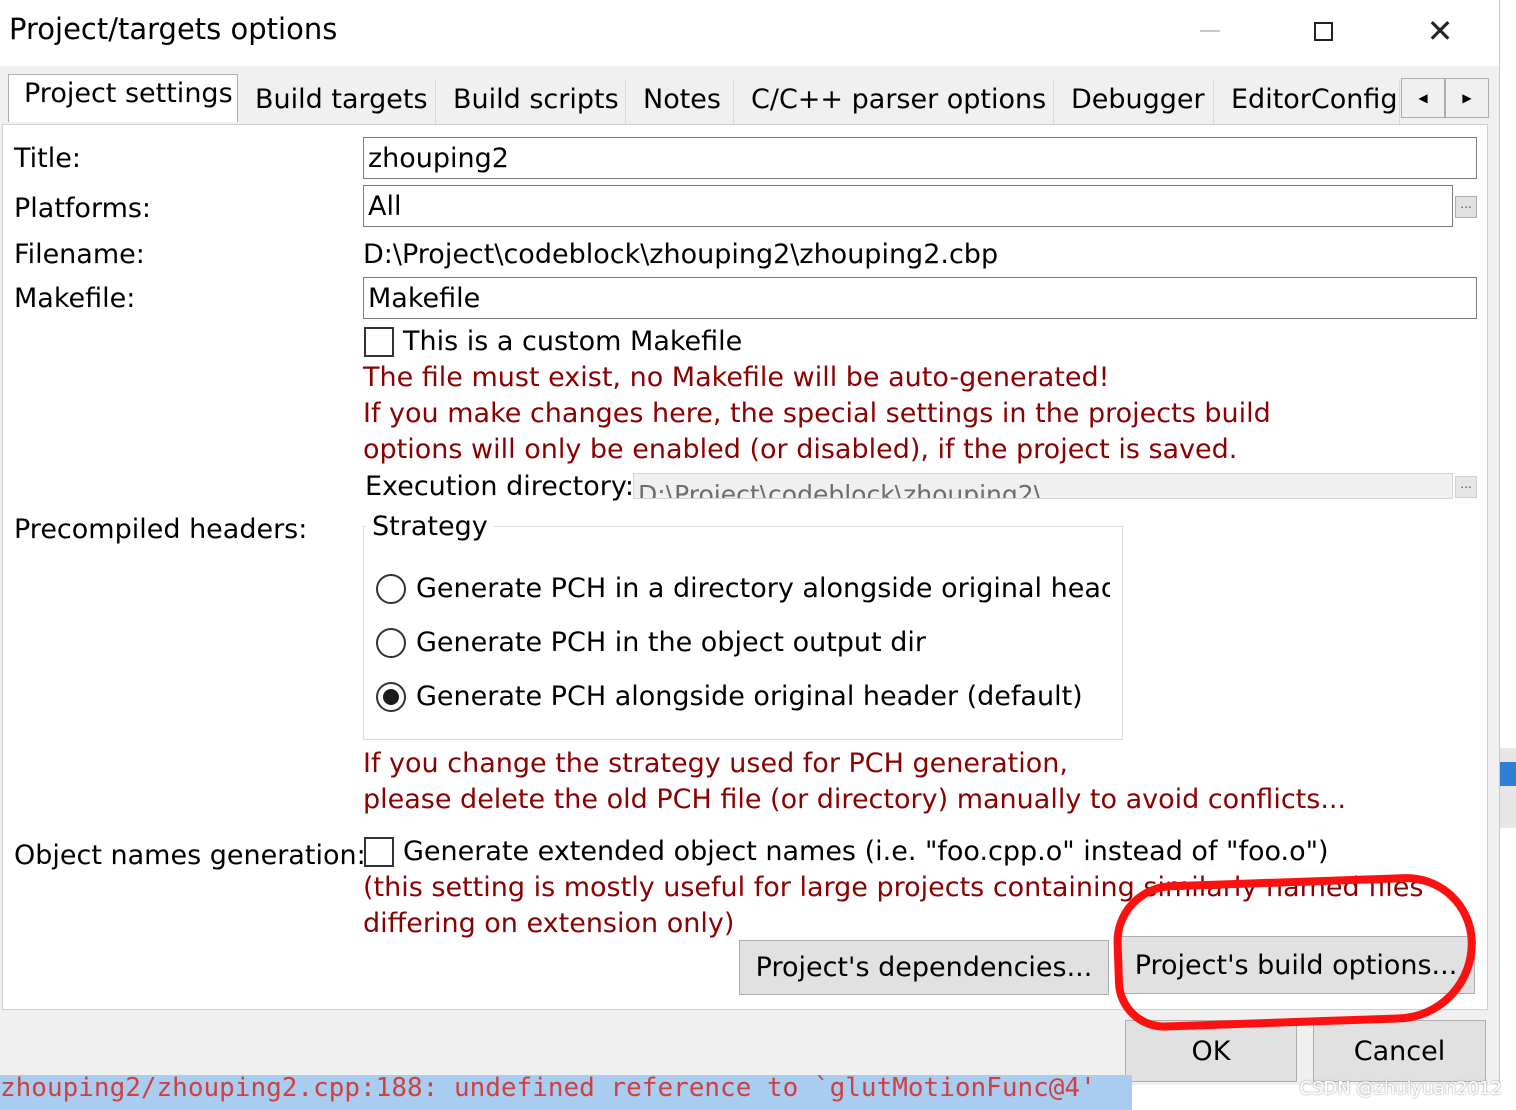  What do you see at coordinates (173, 29) in the screenshot?
I see `window-title: Project/targets options` at bounding box center [173, 29].